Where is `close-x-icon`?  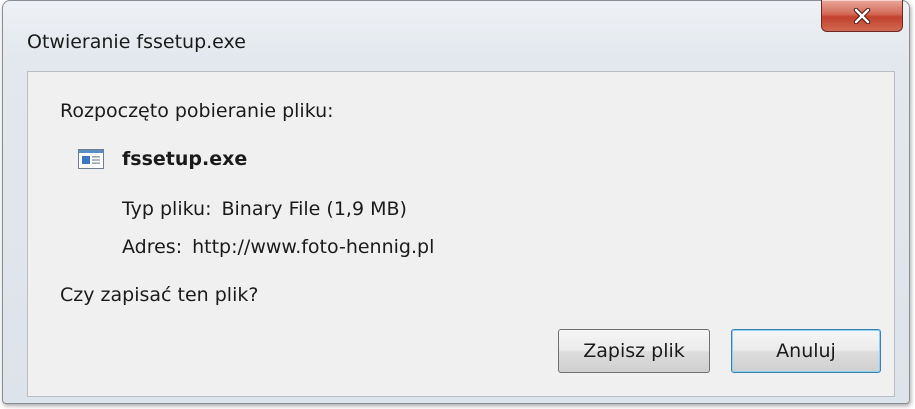
close-x-icon is located at coordinates (862, 15).